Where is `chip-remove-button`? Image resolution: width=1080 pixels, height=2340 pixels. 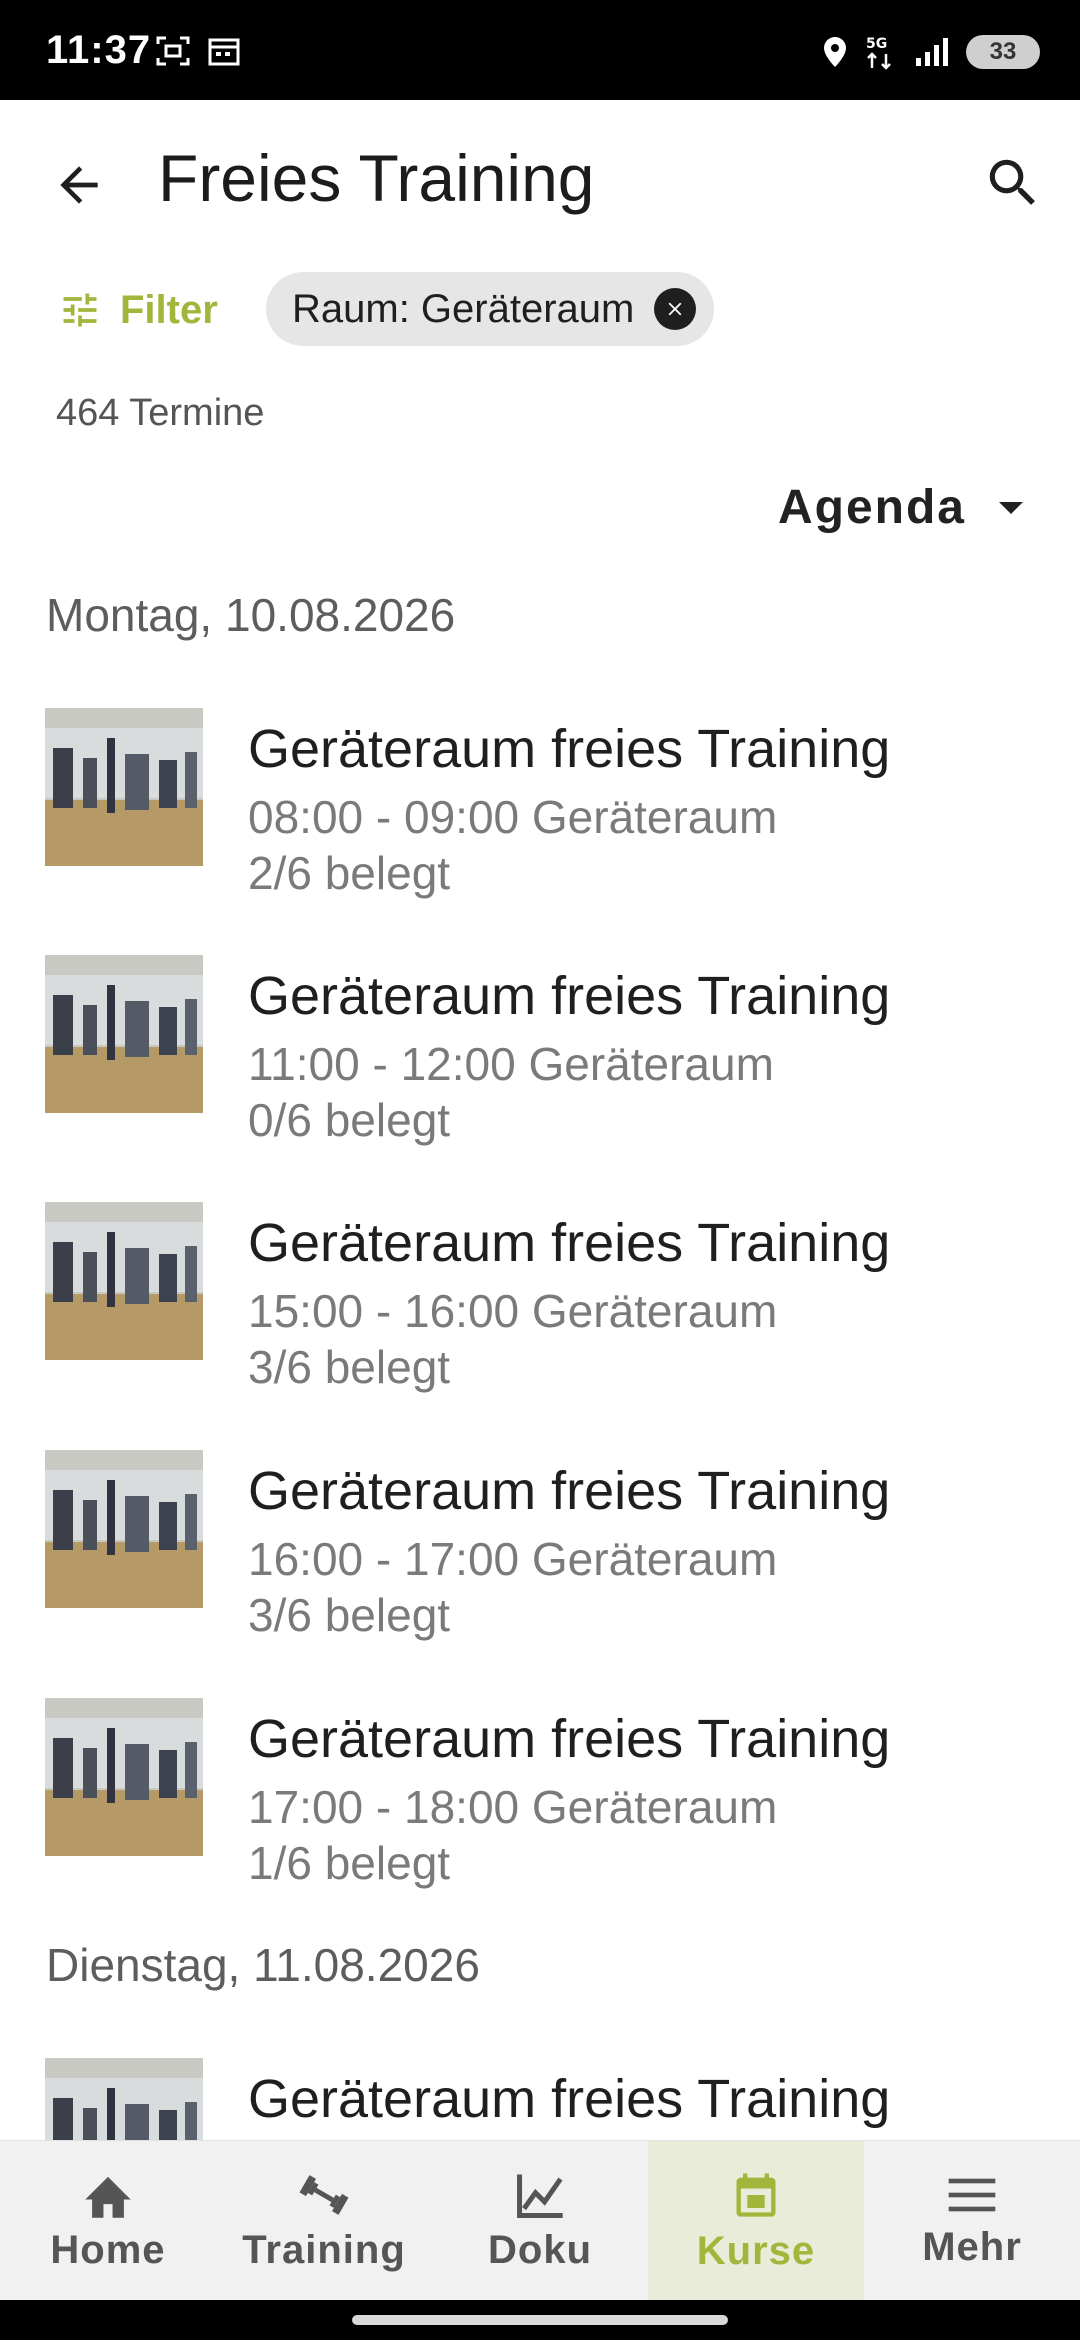 chip-remove-button is located at coordinates (675, 309).